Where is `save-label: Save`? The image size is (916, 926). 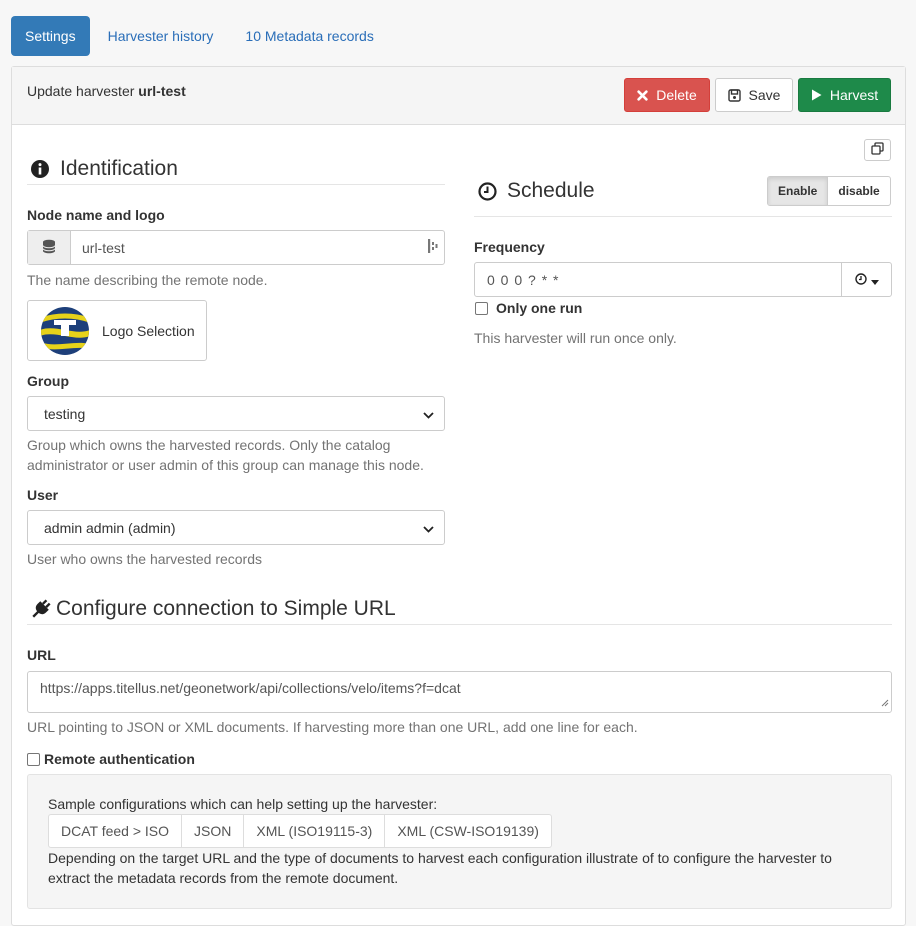 save-label: Save is located at coordinates (764, 95).